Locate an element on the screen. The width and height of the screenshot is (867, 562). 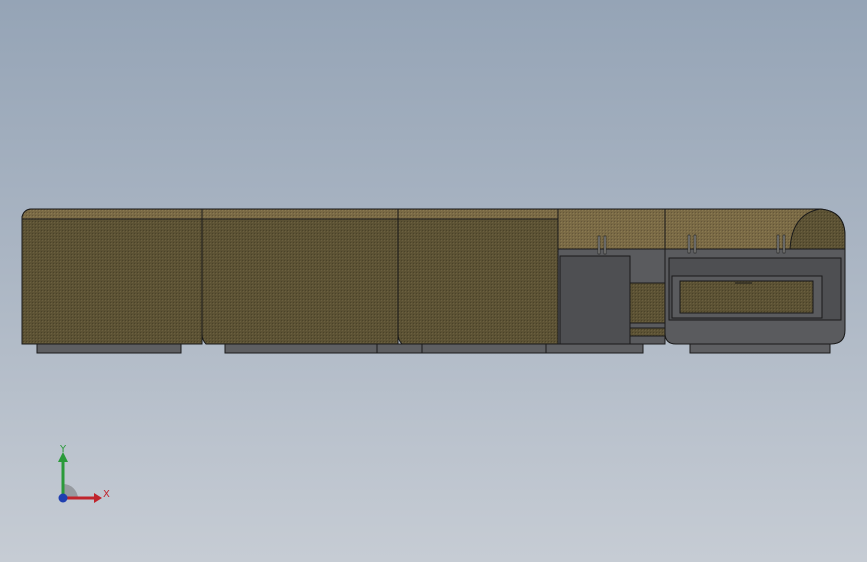
y-axis-label: Y is located at coordinates (63, 449).